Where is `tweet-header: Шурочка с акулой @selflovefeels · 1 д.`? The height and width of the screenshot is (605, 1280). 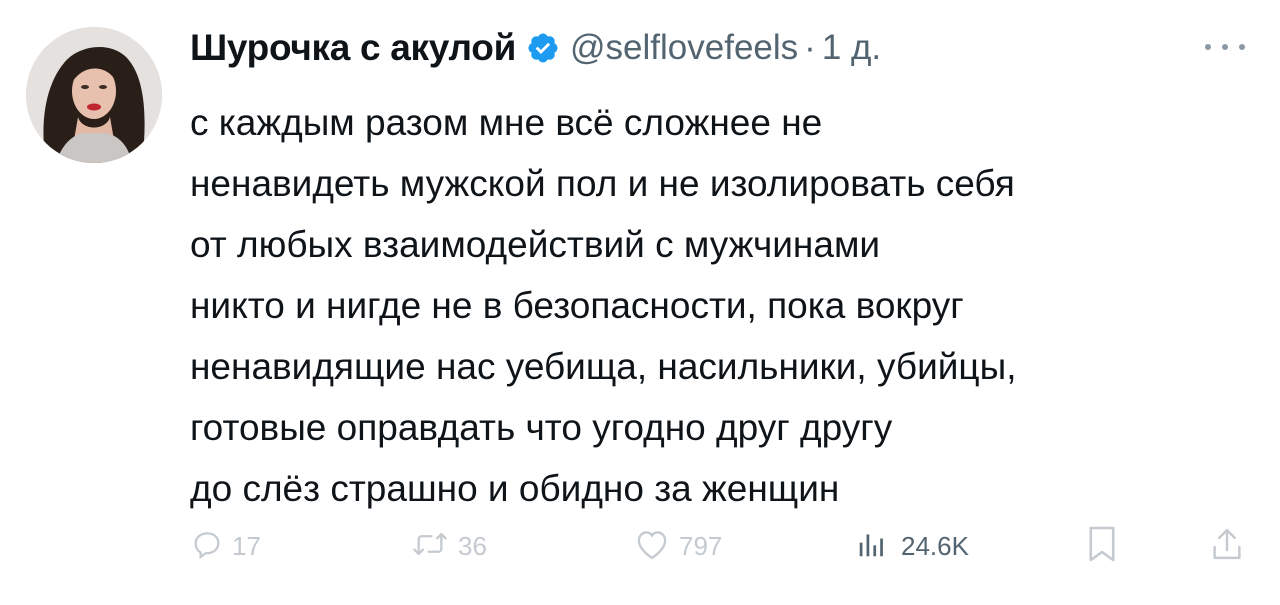 tweet-header: Шурочка с акулой @selflovefeels · 1 д. is located at coordinates (535, 48).